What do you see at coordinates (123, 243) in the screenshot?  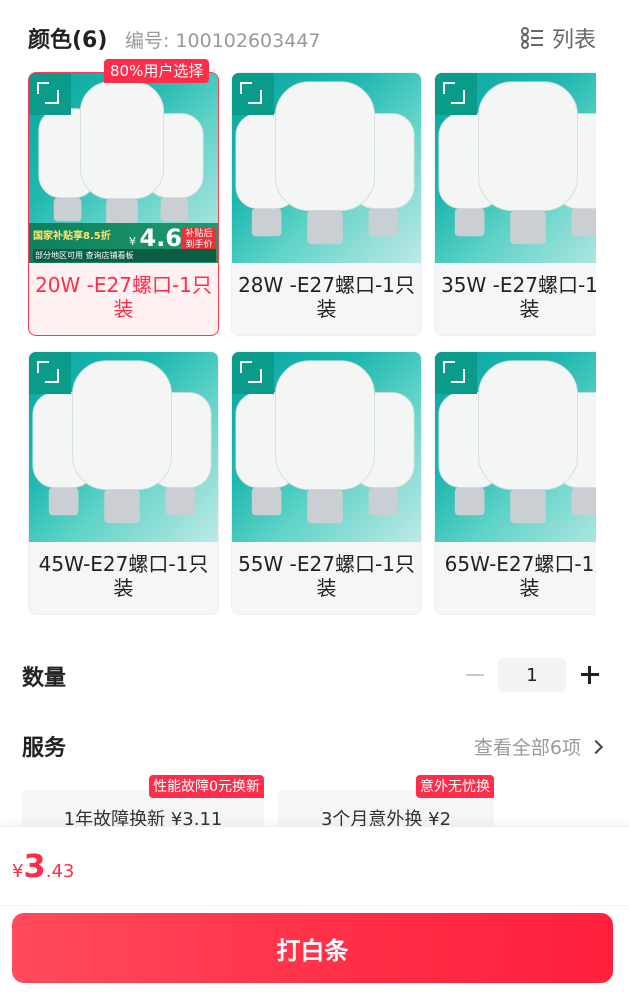 I see `promo-banner: 国家补贴享8.5折 ¥ 4.6 补贴后到手价 部分地区可用 查询店铺看板` at bounding box center [123, 243].